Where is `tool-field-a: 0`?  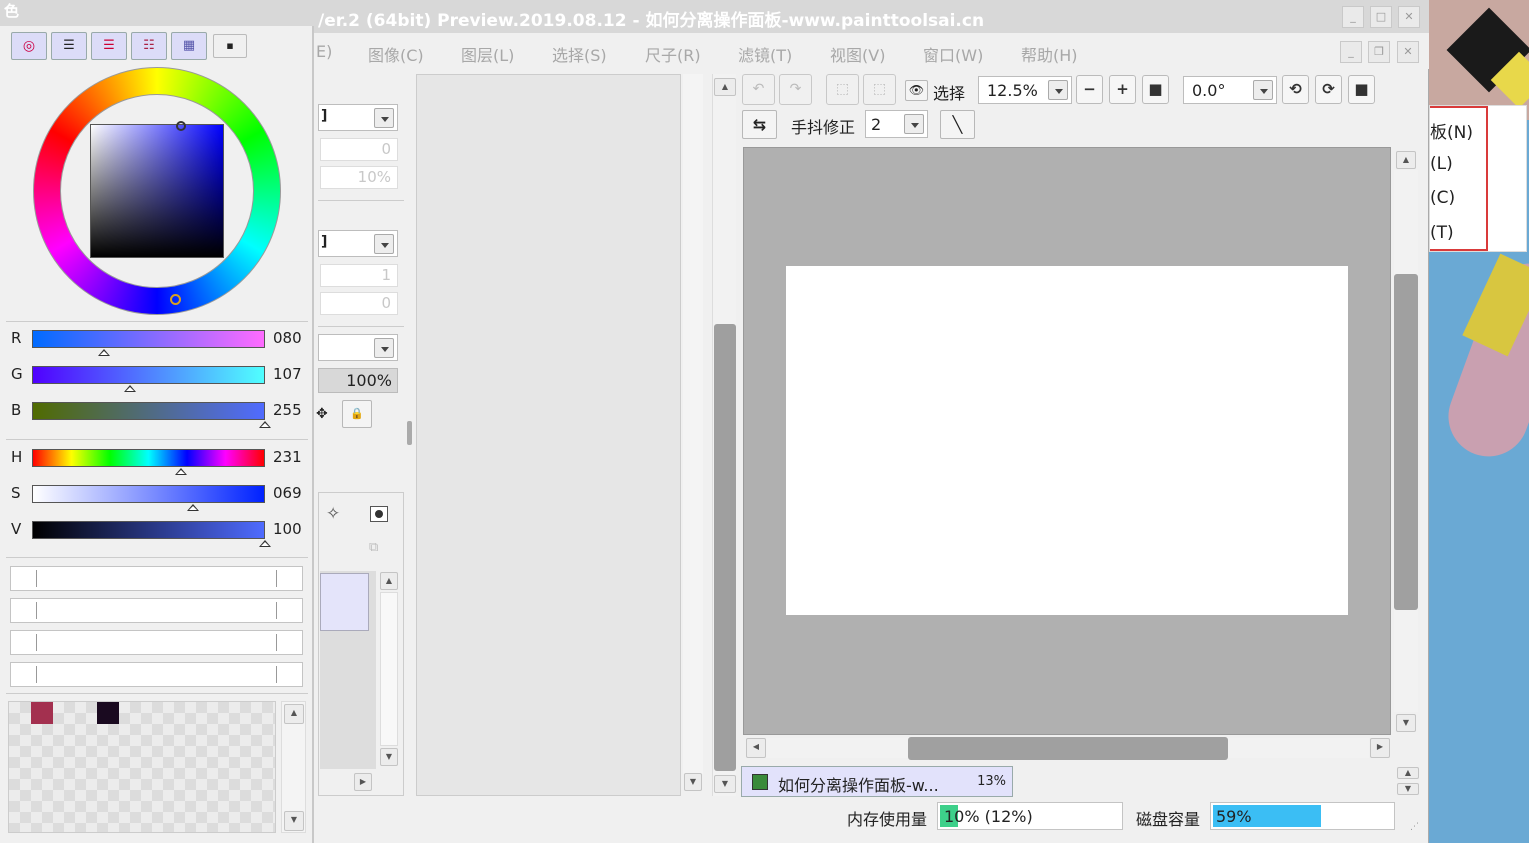 tool-field-a: 0 is located at coordinates (359, 149).